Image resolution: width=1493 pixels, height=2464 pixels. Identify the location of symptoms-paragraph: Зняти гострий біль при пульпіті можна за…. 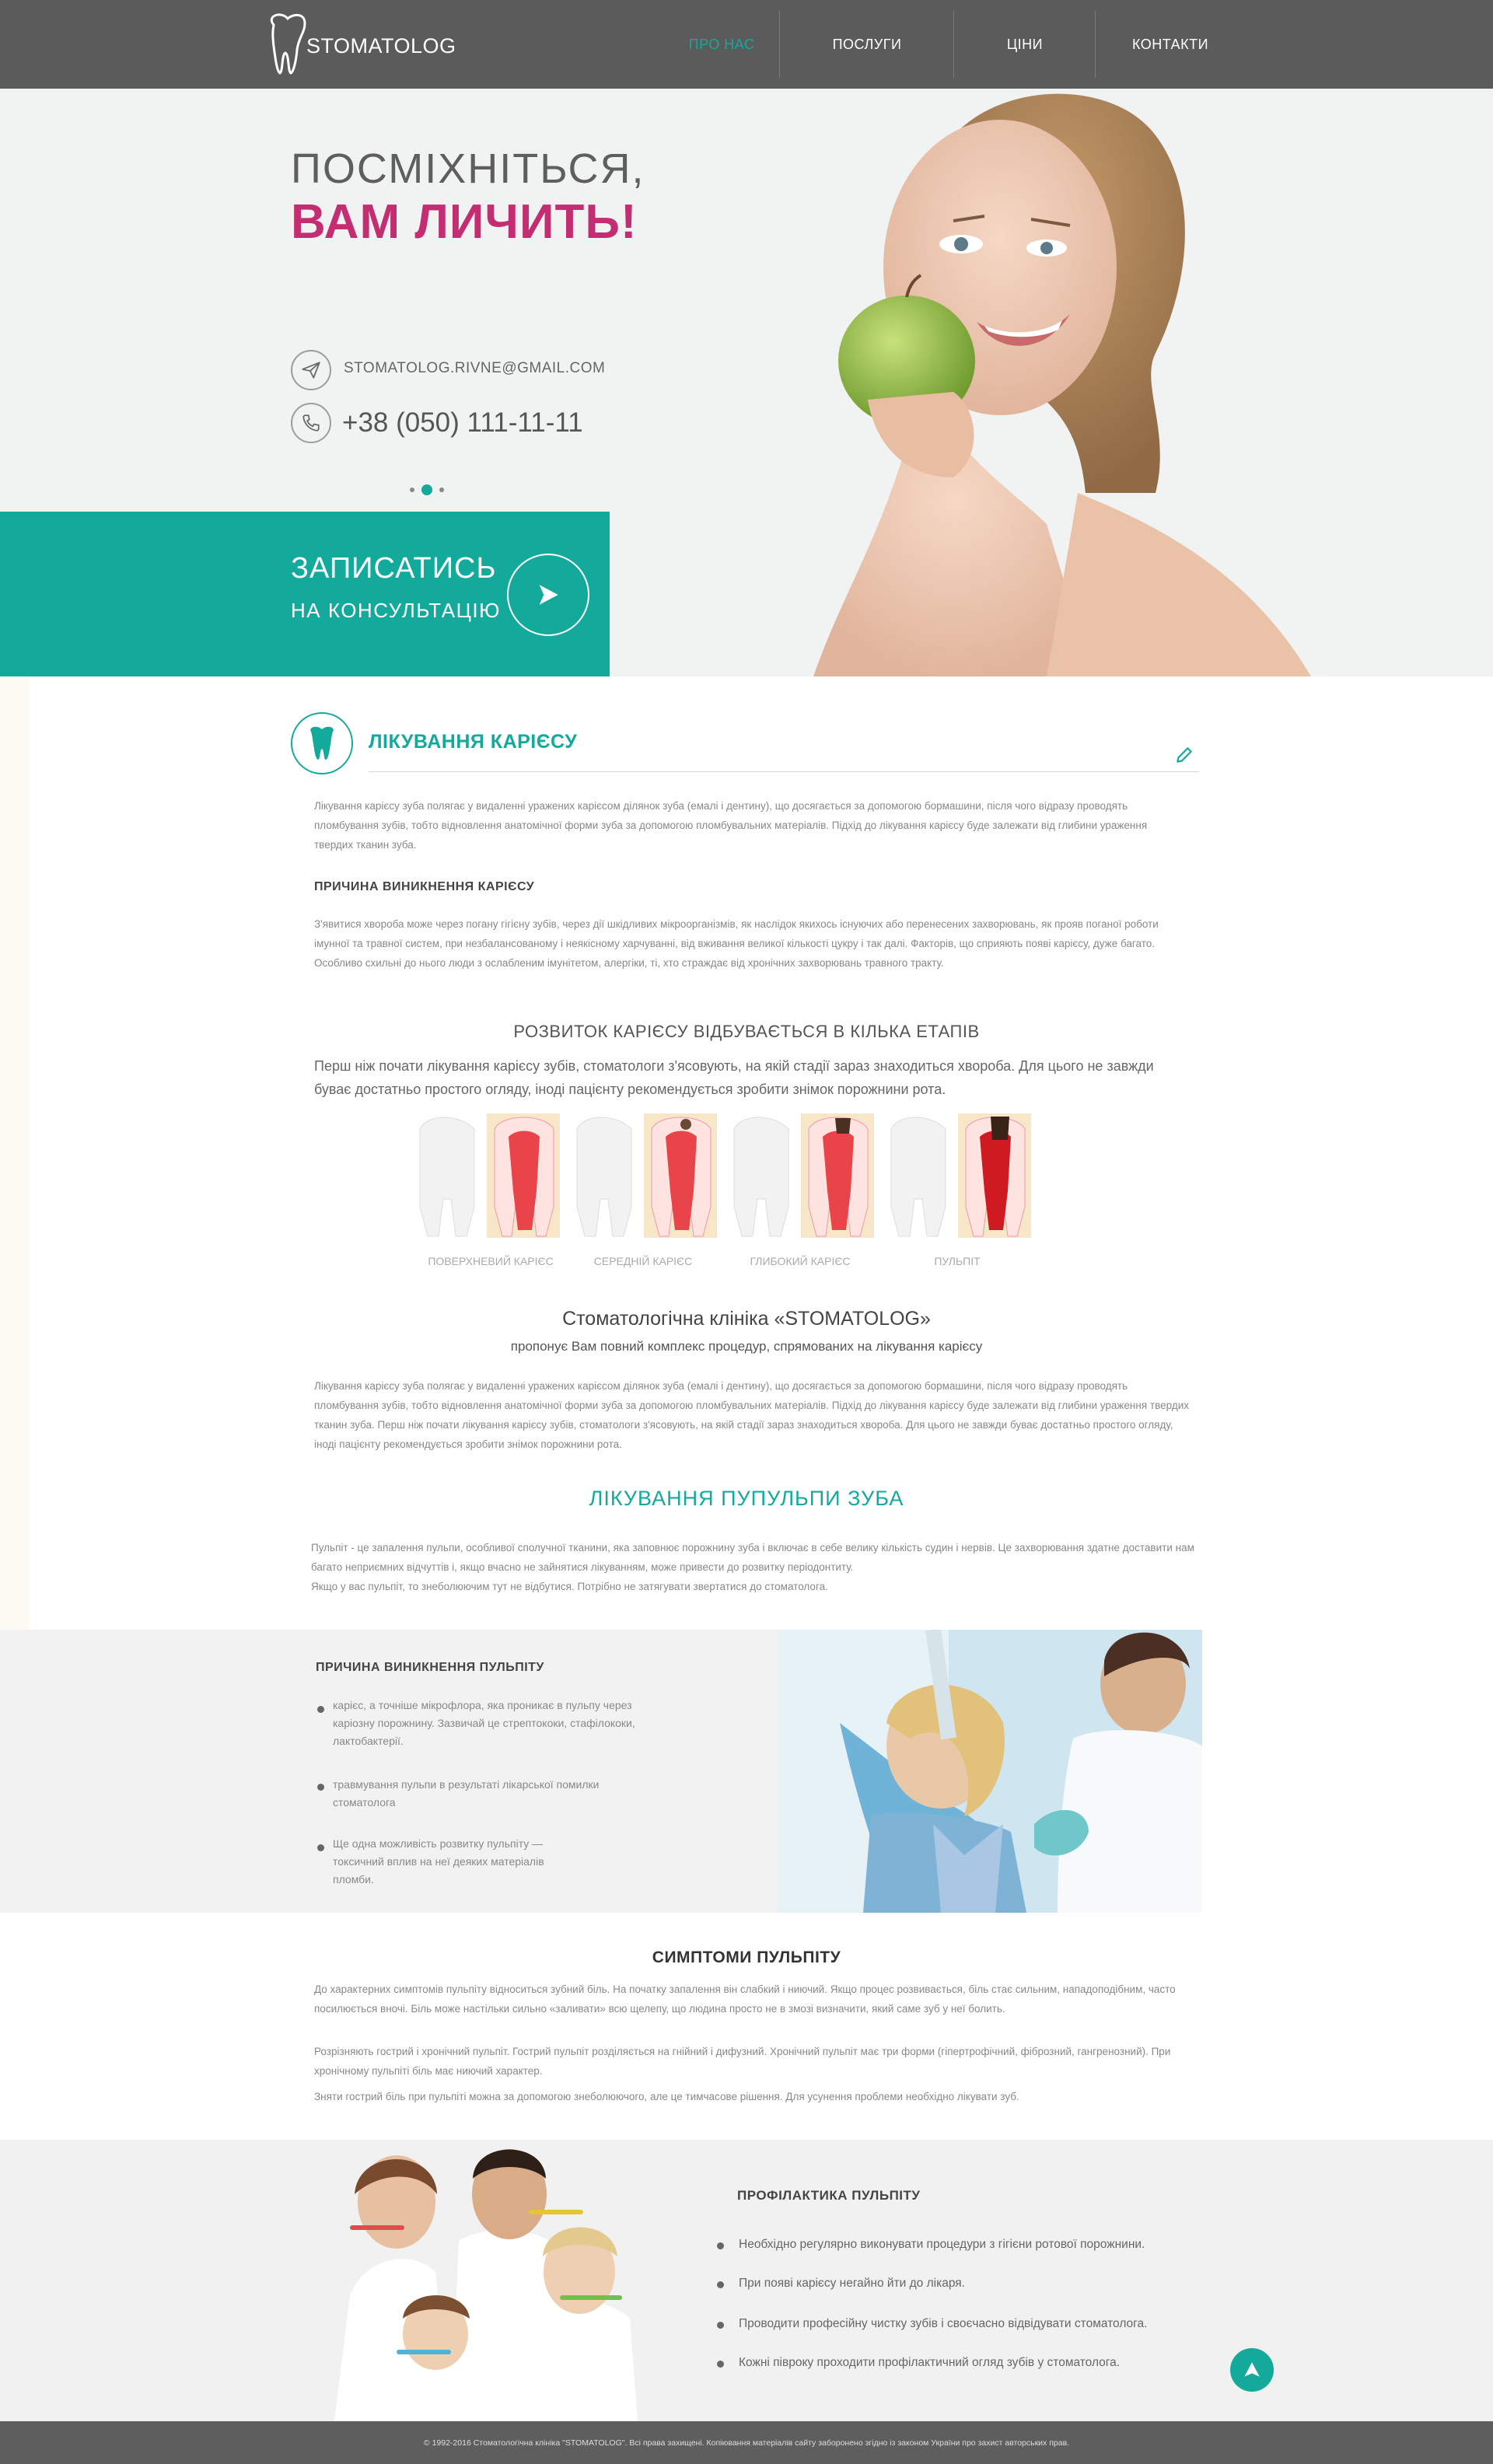
(666, 2097).